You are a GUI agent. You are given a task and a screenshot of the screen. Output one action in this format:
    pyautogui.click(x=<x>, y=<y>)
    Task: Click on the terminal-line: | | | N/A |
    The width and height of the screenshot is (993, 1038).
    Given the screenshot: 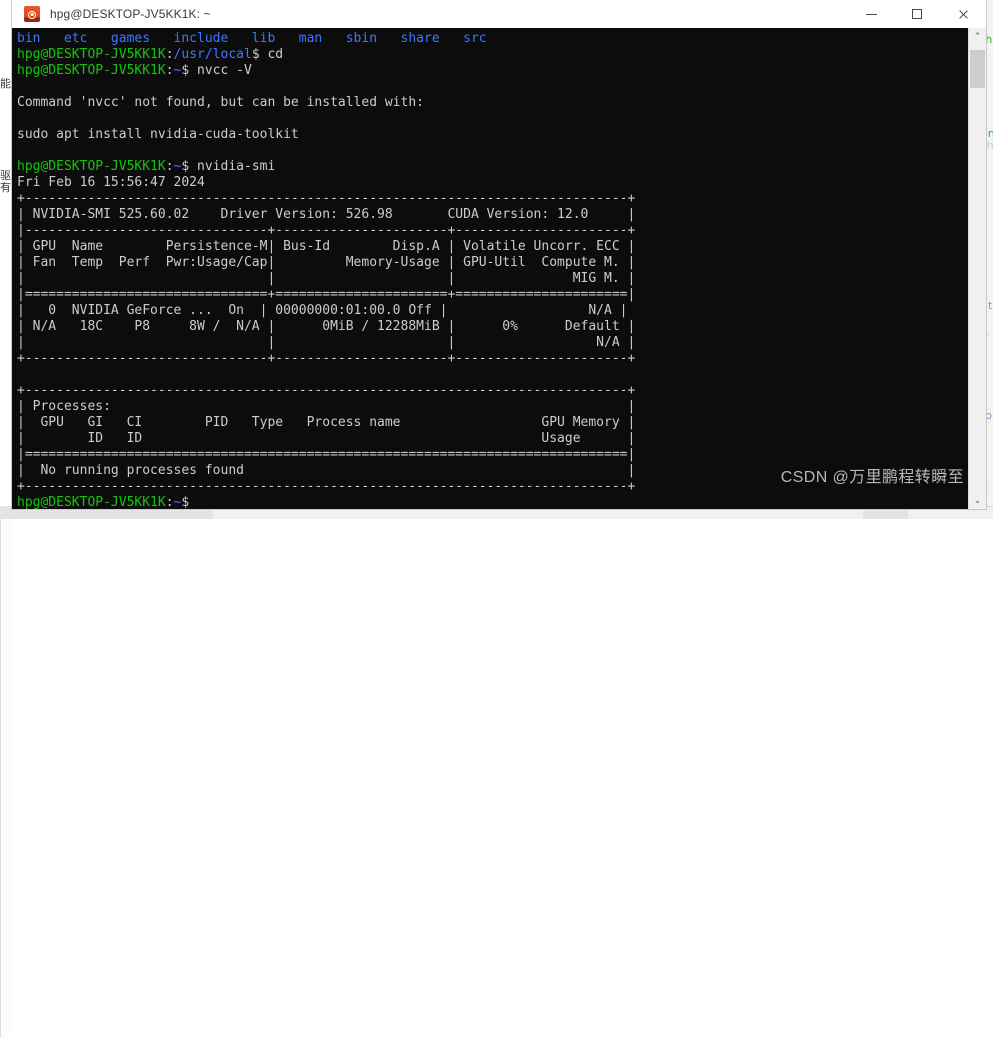 What is the action you would take?
    pyautogui.click(x=492, y=343)
    